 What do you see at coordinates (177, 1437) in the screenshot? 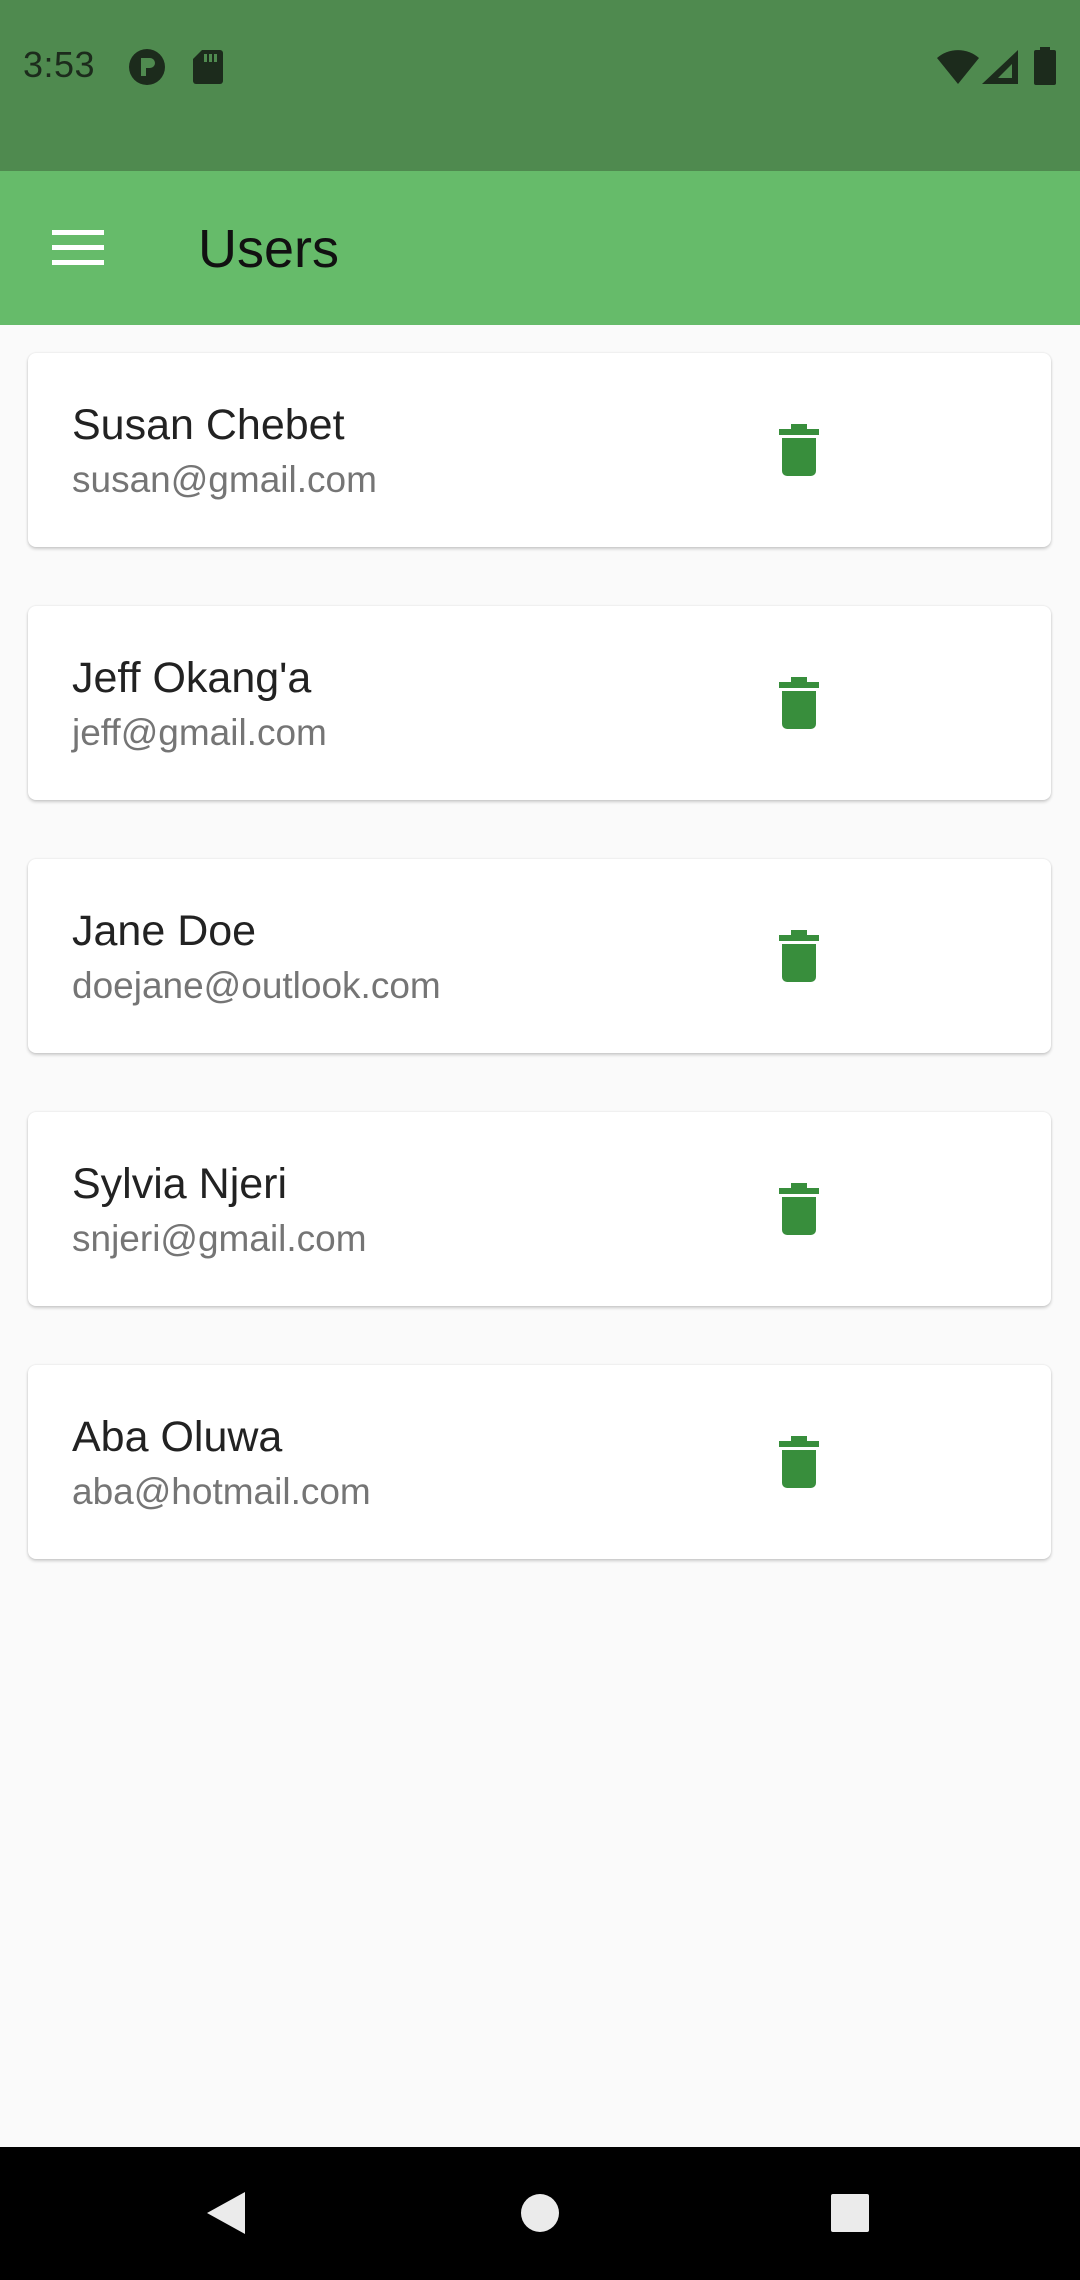
I see `user-name: Aba Oluwa` at bounding box center [177, 1437].